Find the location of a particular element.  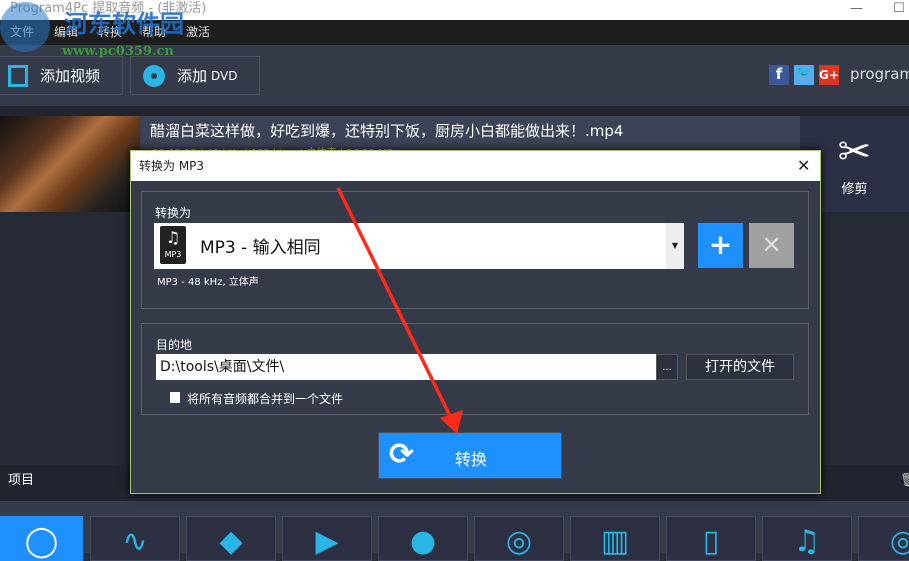

watermark-logo-icon is located at coordinates (25, 27).